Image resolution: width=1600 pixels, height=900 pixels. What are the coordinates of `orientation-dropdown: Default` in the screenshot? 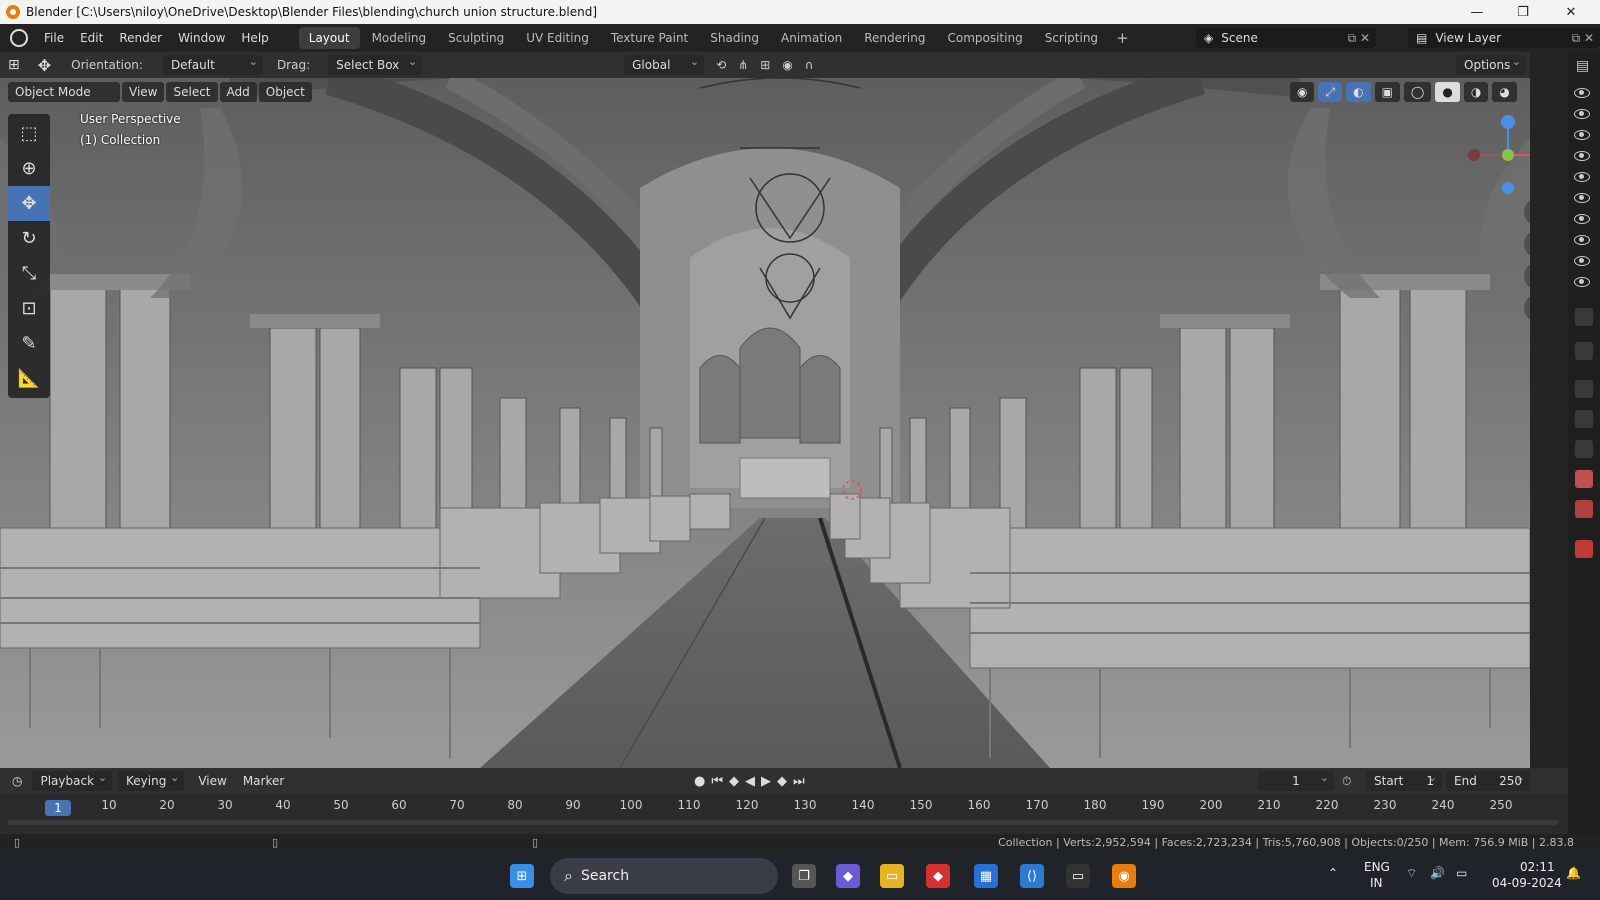 It's located at (212, 63).